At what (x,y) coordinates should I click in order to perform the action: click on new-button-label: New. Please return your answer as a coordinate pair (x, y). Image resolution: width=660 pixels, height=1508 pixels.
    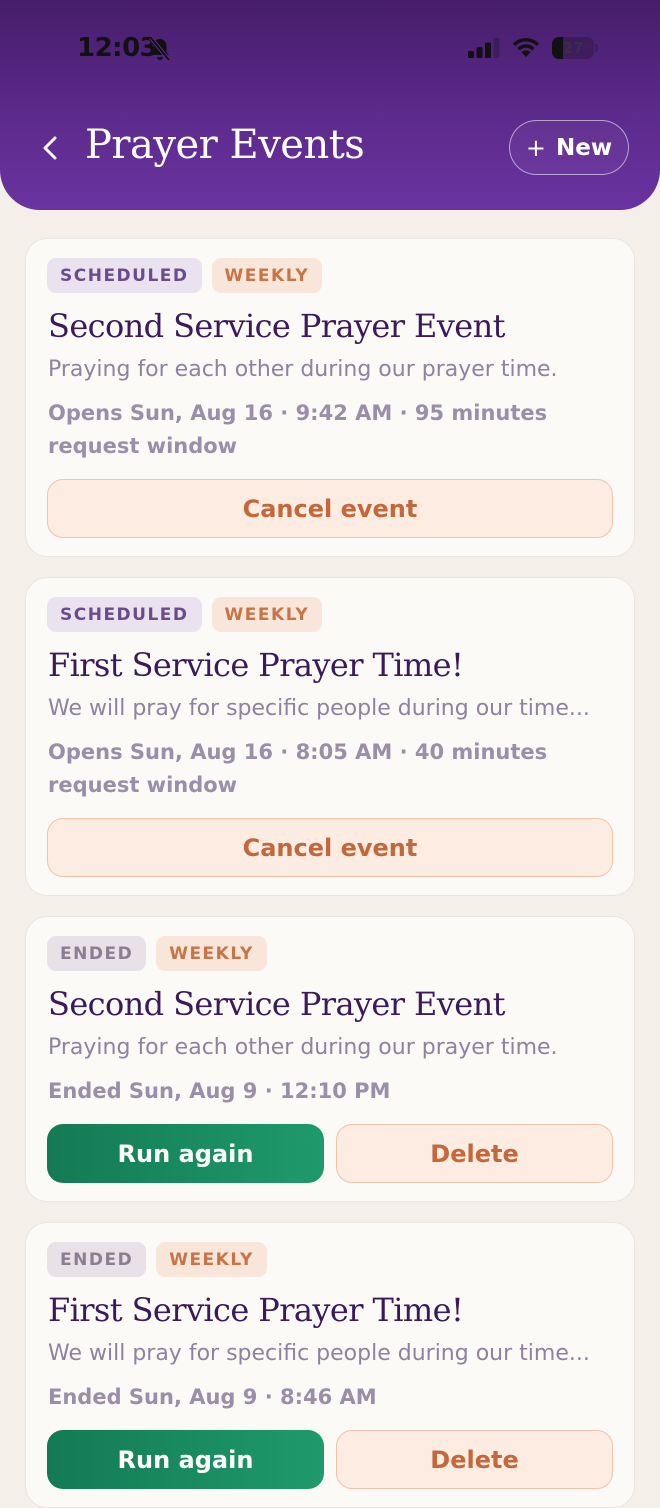
    Looking at the image, I should click on (584, 147).